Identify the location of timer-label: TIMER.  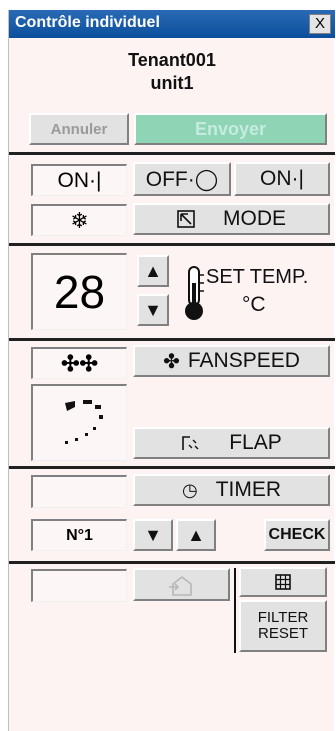
(248, 489).